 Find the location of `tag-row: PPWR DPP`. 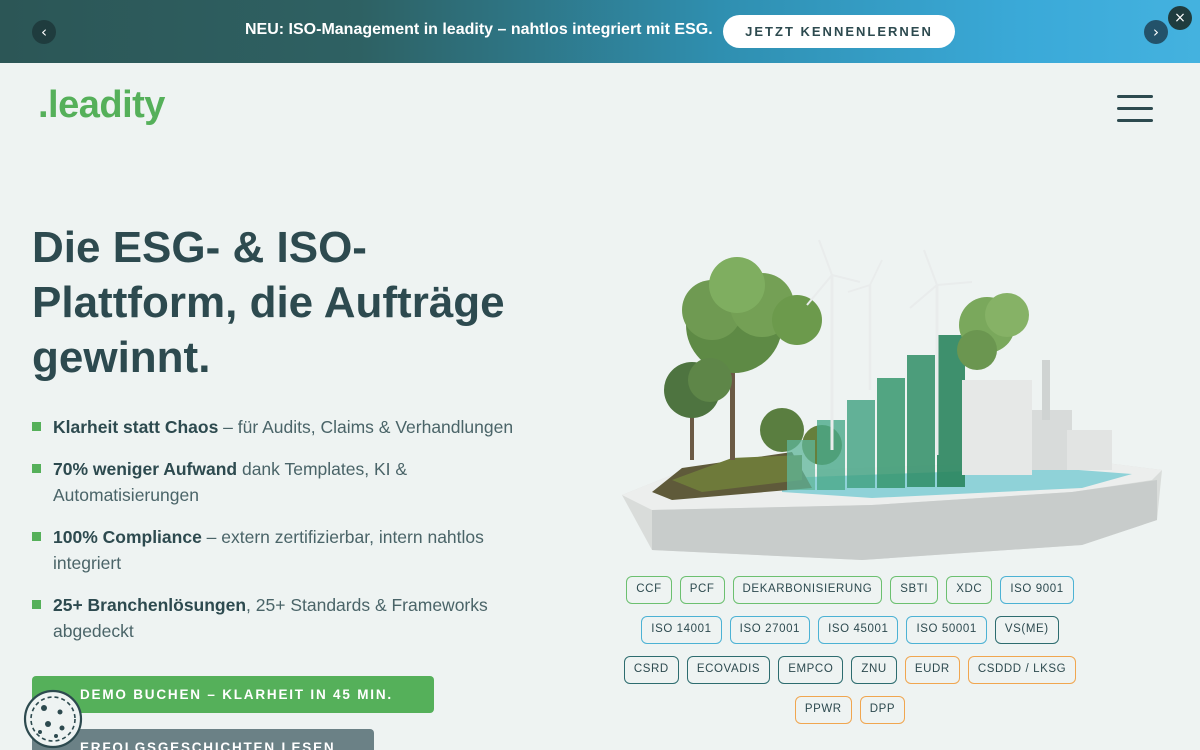

tag-row: PPWR DPP is located at coordinates (850, 710).